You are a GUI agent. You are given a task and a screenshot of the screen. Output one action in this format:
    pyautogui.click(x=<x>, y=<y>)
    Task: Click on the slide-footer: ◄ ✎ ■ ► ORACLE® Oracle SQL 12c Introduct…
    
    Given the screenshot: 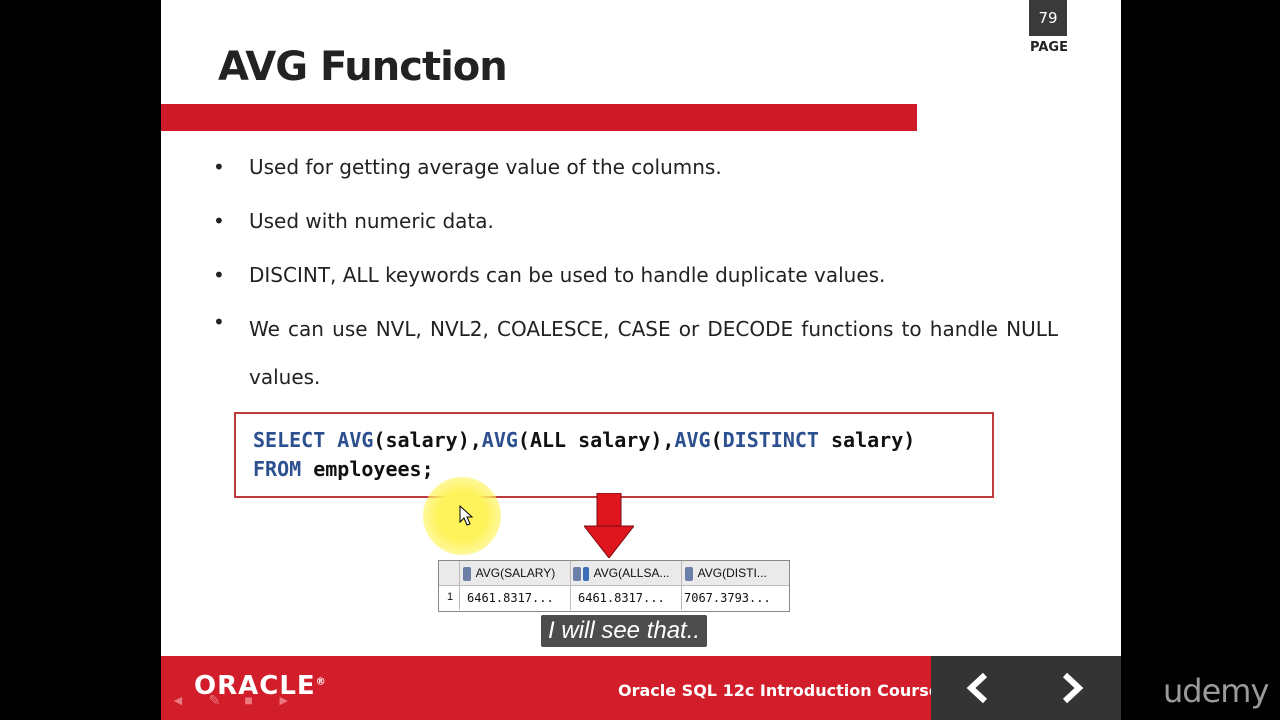 What is the action you would take?
    pyautogui.click(x=641, y=688)
    